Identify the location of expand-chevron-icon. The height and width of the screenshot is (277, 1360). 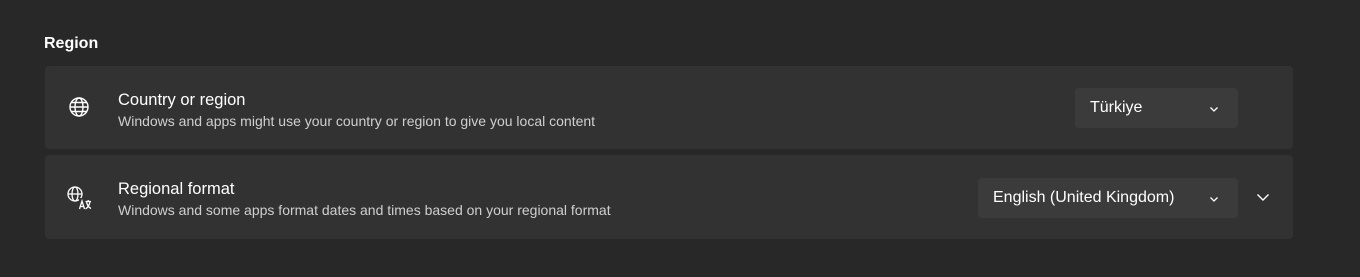
(1263, 197).